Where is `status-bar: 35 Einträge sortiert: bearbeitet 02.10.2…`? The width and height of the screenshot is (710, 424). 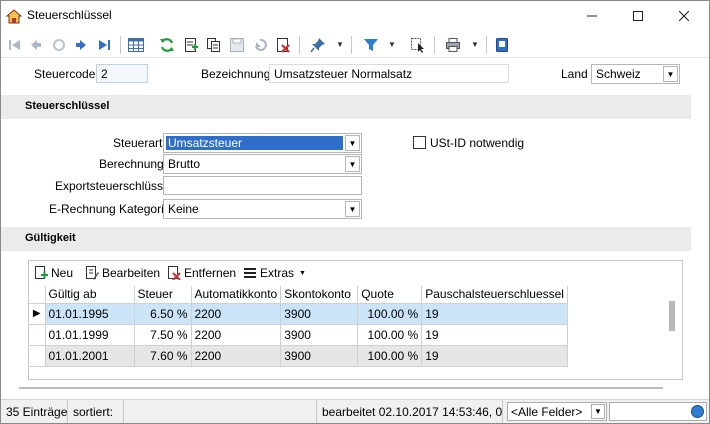 status-bar: 35 Einträge sortiert: bearbeitet 02.10.2… is located at coordinates (355, 411).